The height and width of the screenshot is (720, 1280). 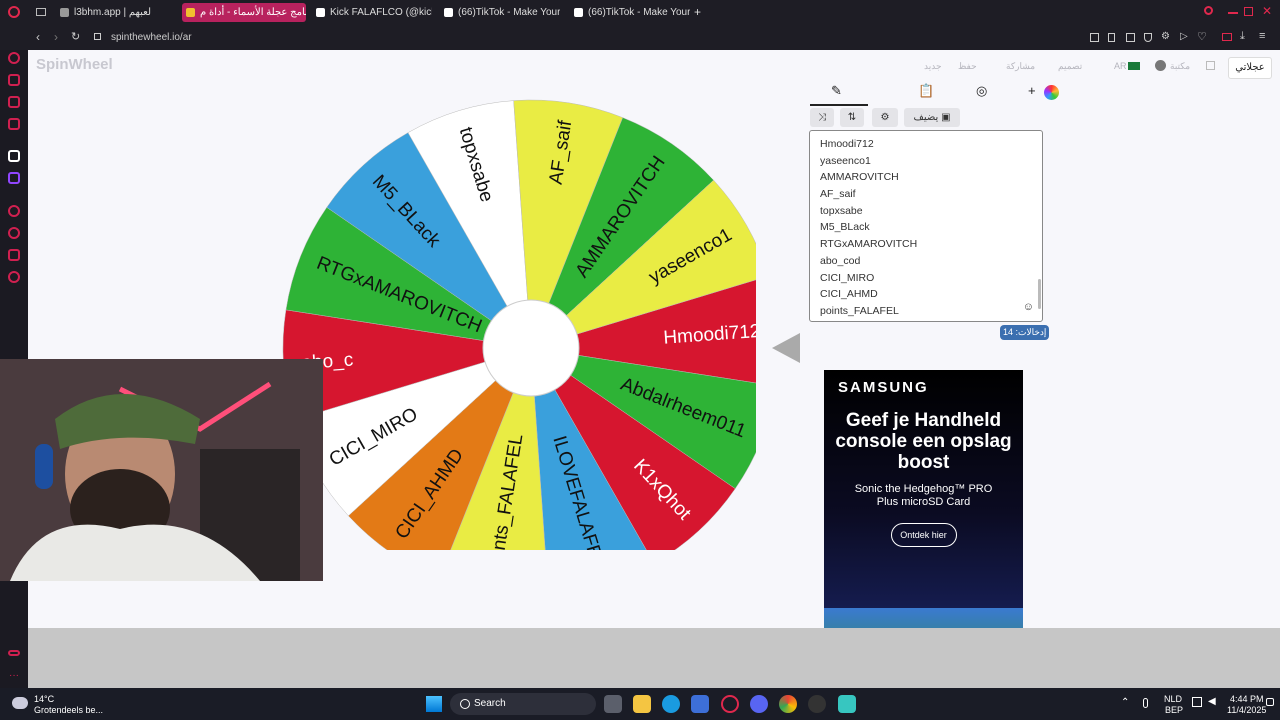 What do you see at coordinates (14, 277) in the screenshot?
I see `settings-sidebar-icon` at bounding box center [14, 277].